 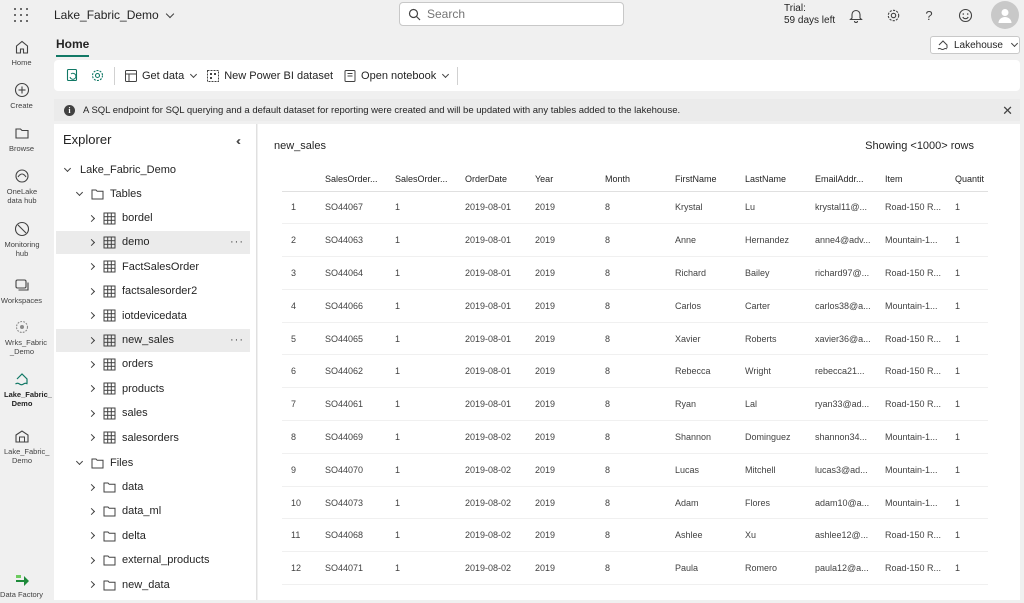 What do you see at coordinates (856, 15) in the screenshot?
I see `notifications-icon` at bounding box center [856, 15].